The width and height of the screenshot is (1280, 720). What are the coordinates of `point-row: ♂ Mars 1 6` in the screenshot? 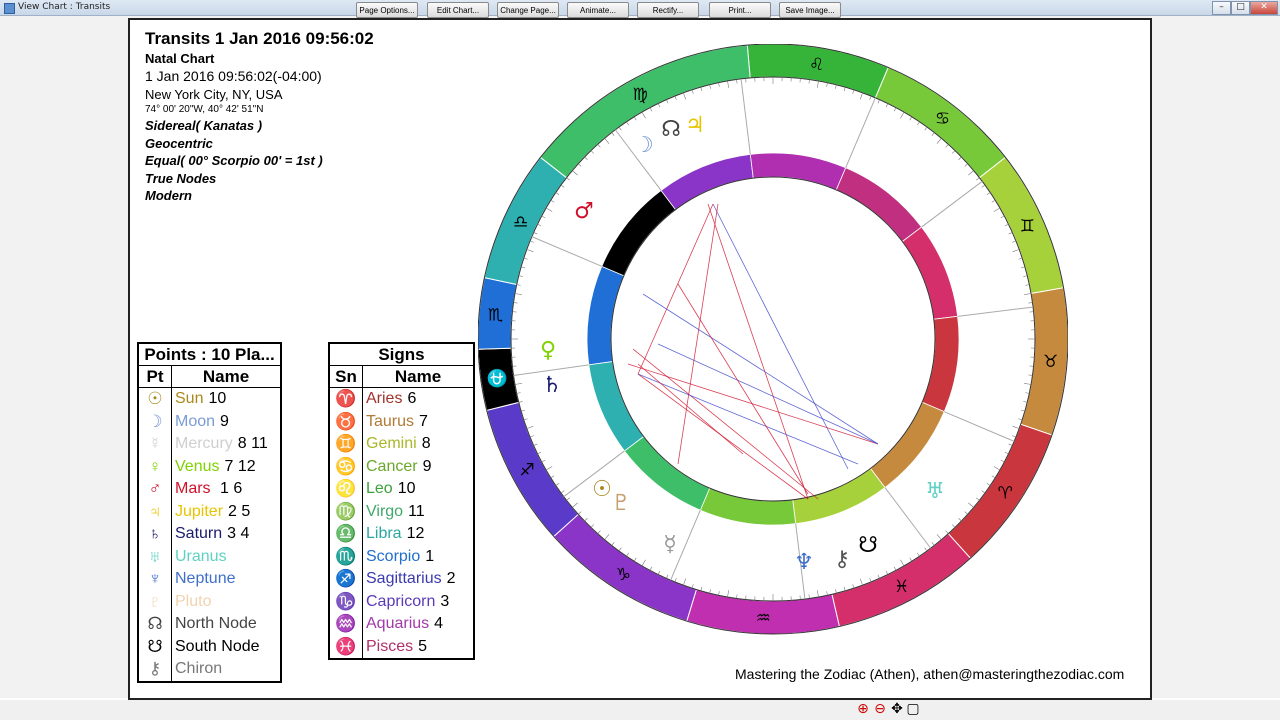 It's located at (209, 489).